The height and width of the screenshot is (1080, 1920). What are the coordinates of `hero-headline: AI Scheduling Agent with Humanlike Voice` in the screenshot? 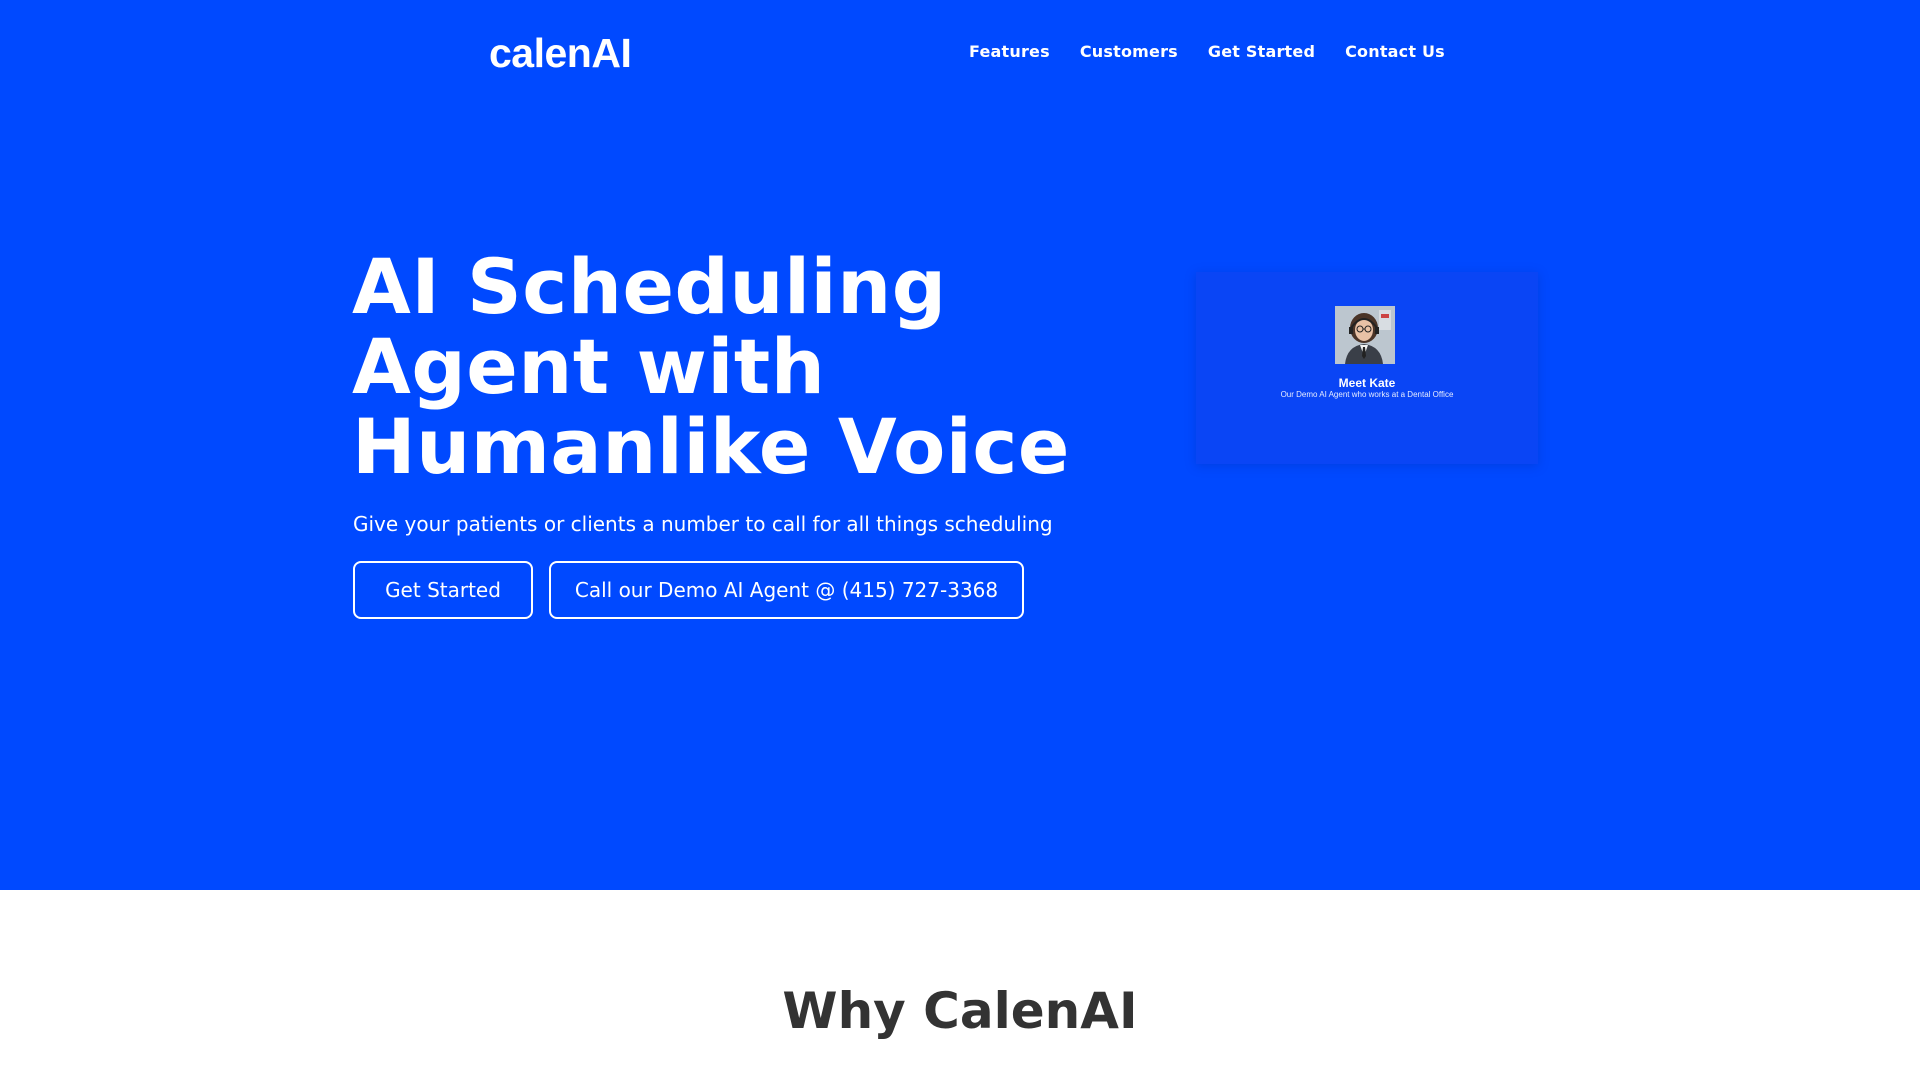 It's located at (762, 367).